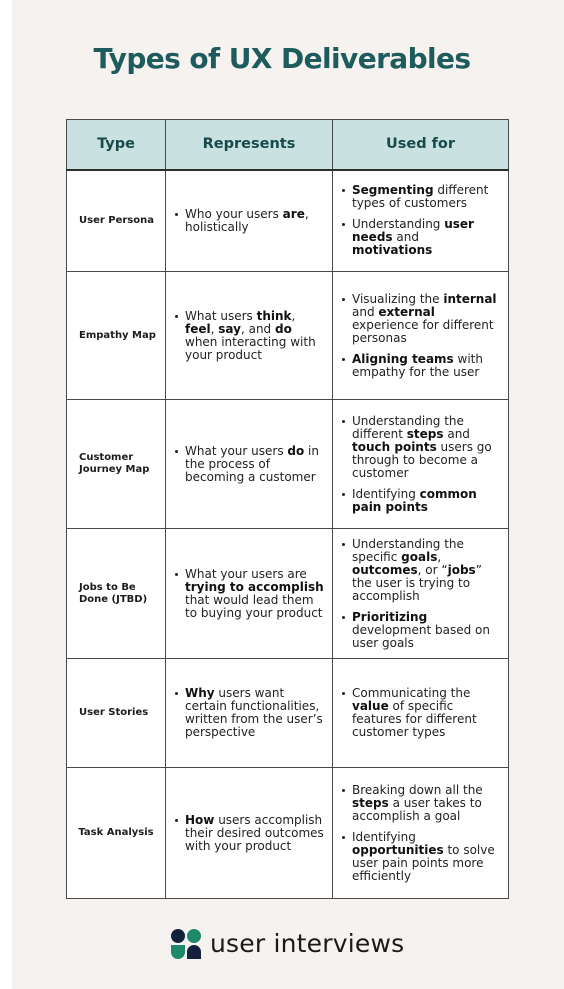  What do you see at coordinates (116, 833) in the screenshot?
I see `deliverable-type: Task Analysis` at bounding box center [116, 833].